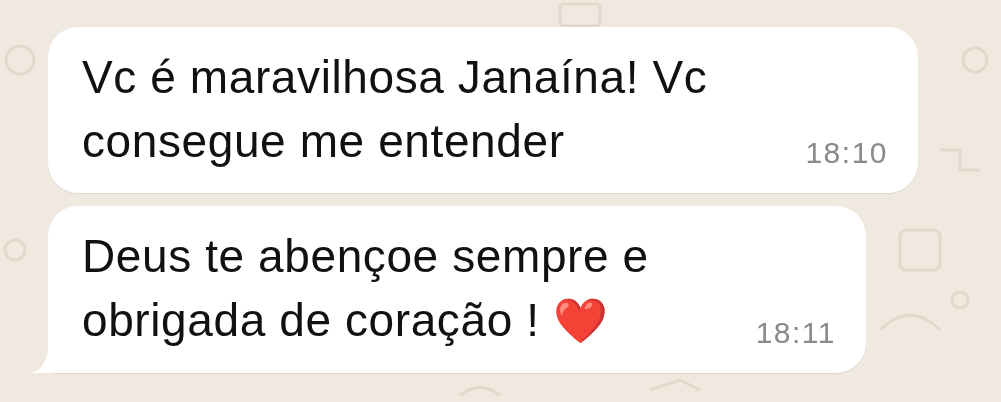  I want to click on message-time: 18:10, so click(846, 153).